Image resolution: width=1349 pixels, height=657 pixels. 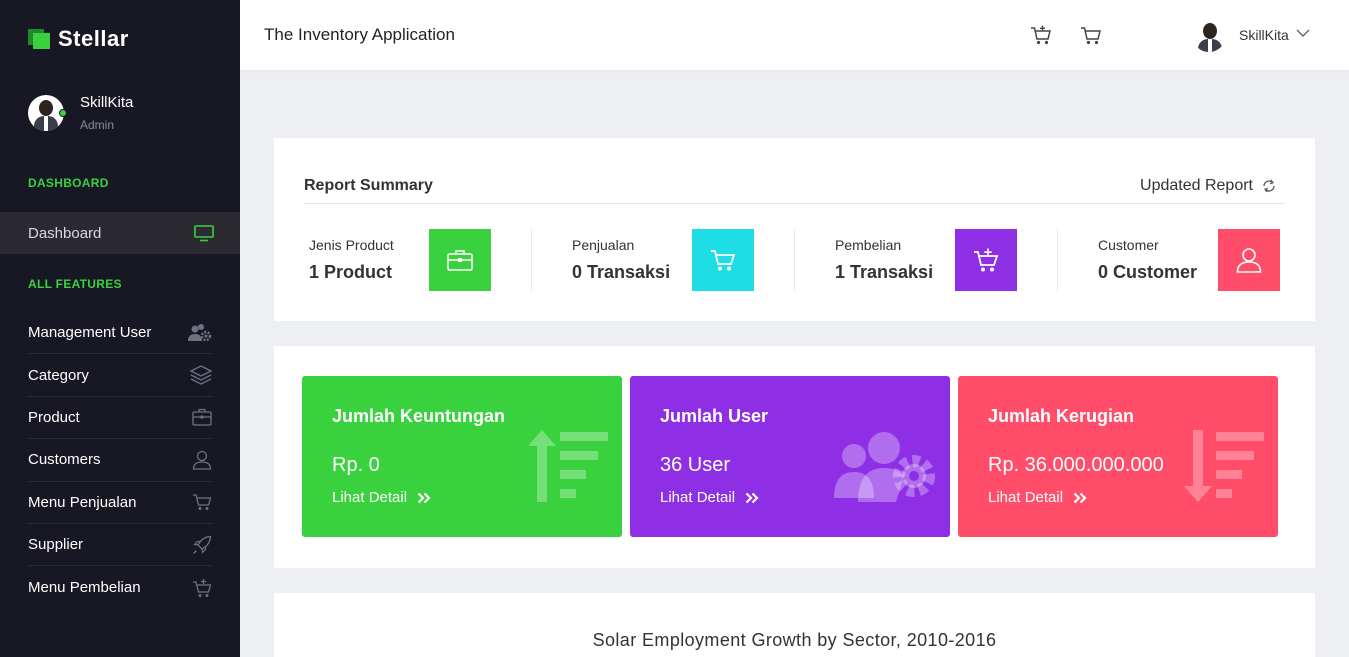 What do you see at coordinates (1076, 465) in the screenshot?
I see `tile-value: Rp. 36.000.000.000` at bounding box center [1076, 465].